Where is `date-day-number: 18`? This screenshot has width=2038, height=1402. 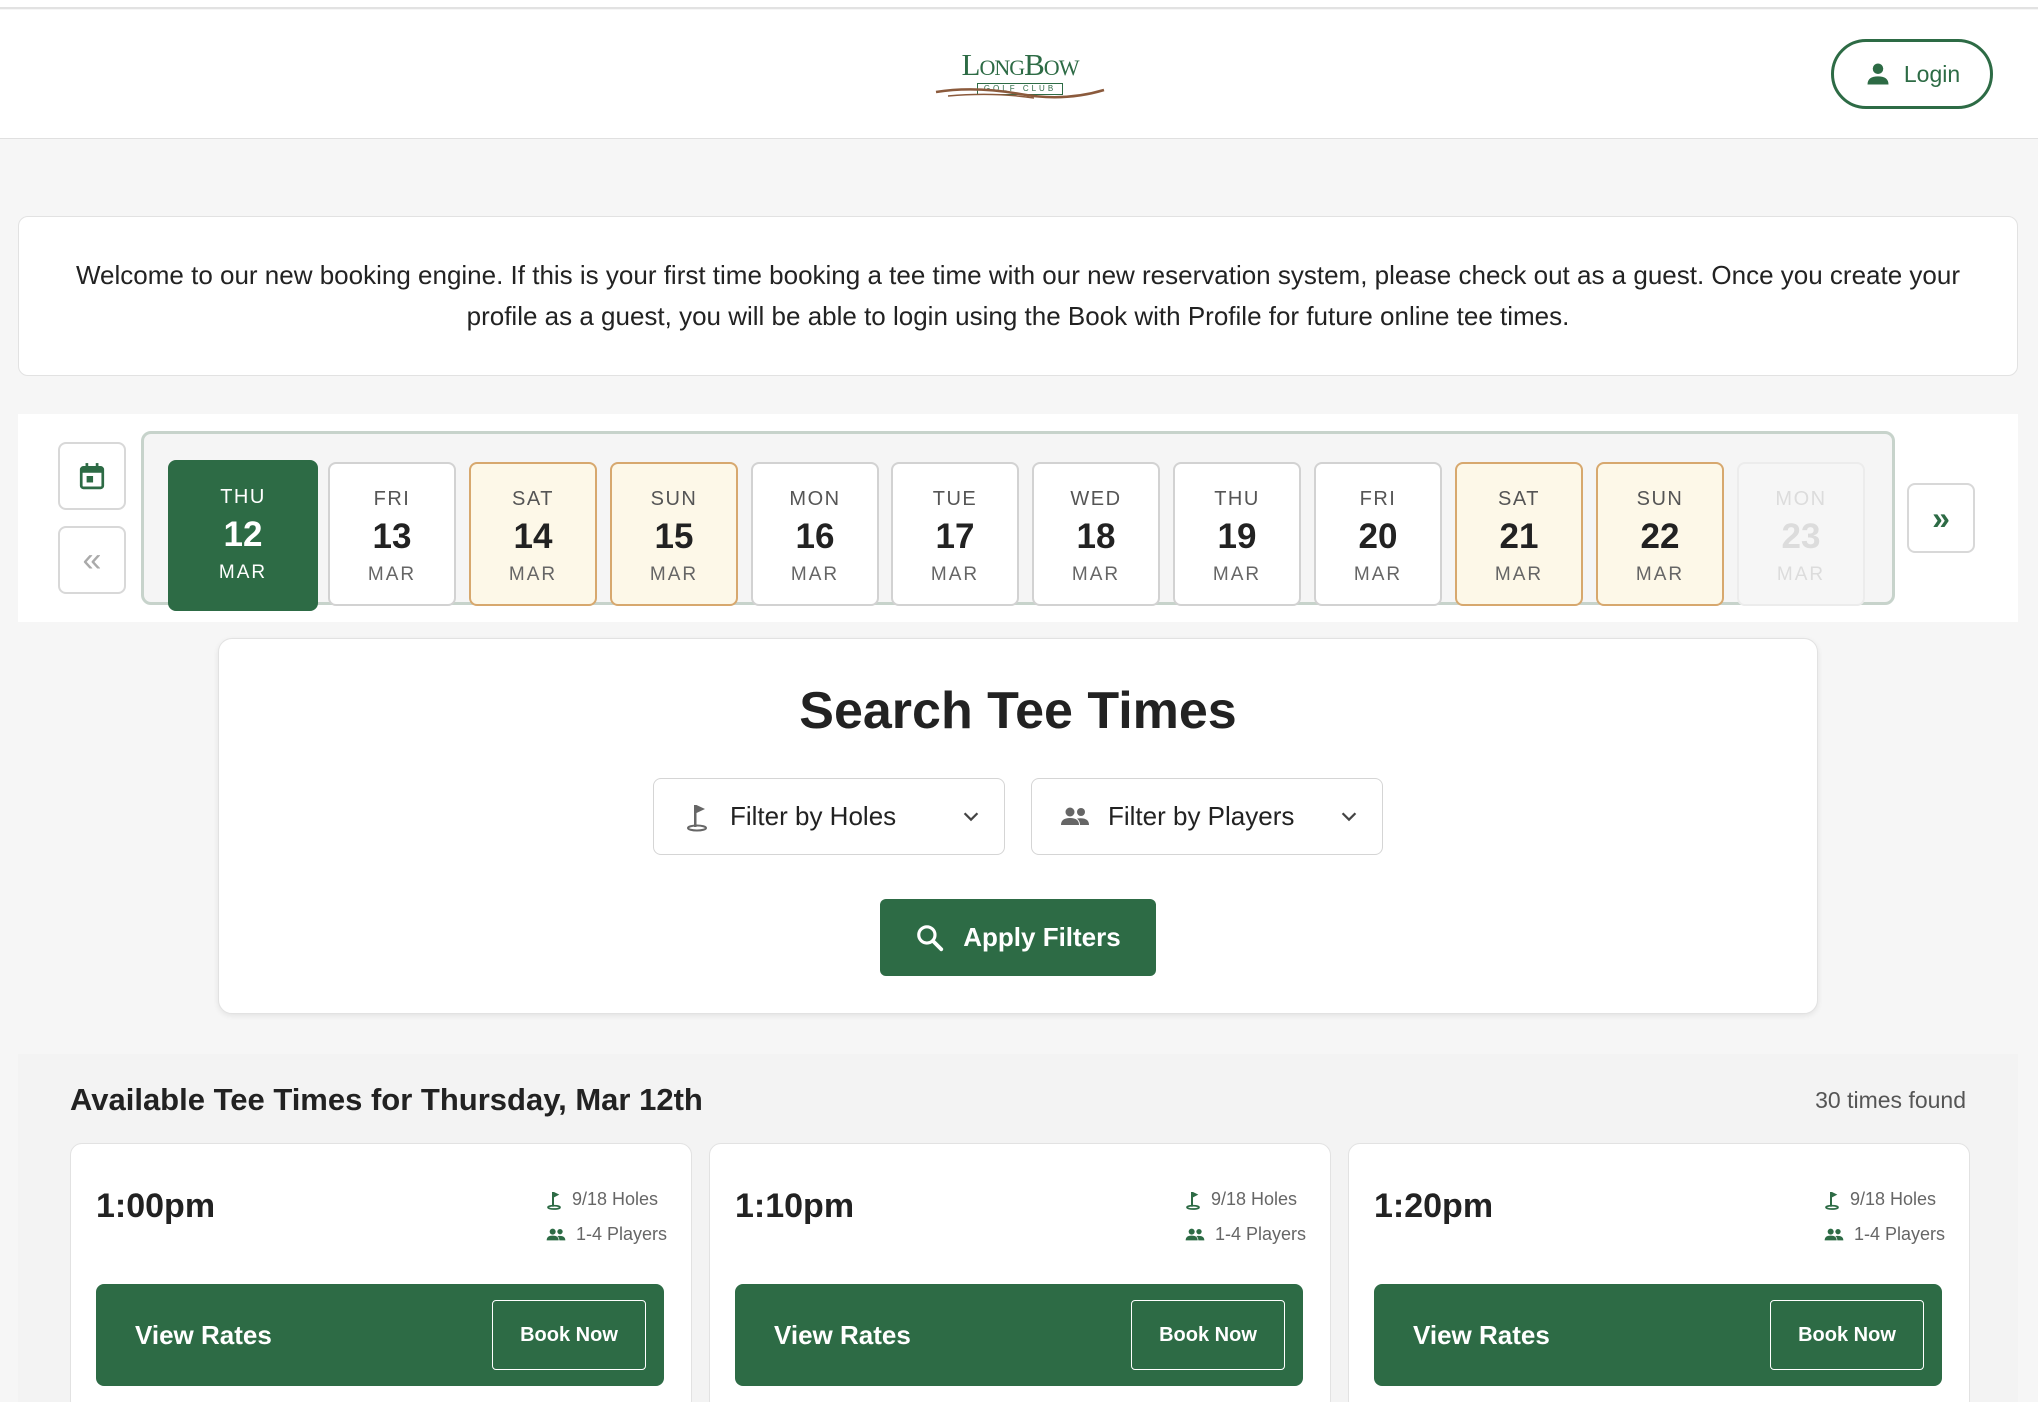 date-day-number: 18 is located at coordinates (1096, 536).